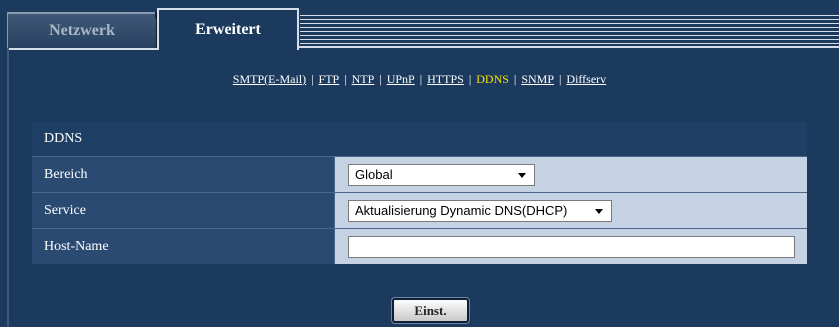 The image size is (839, 327). I want to click on tab-erweitert: Erweitert, so click(228, 29).